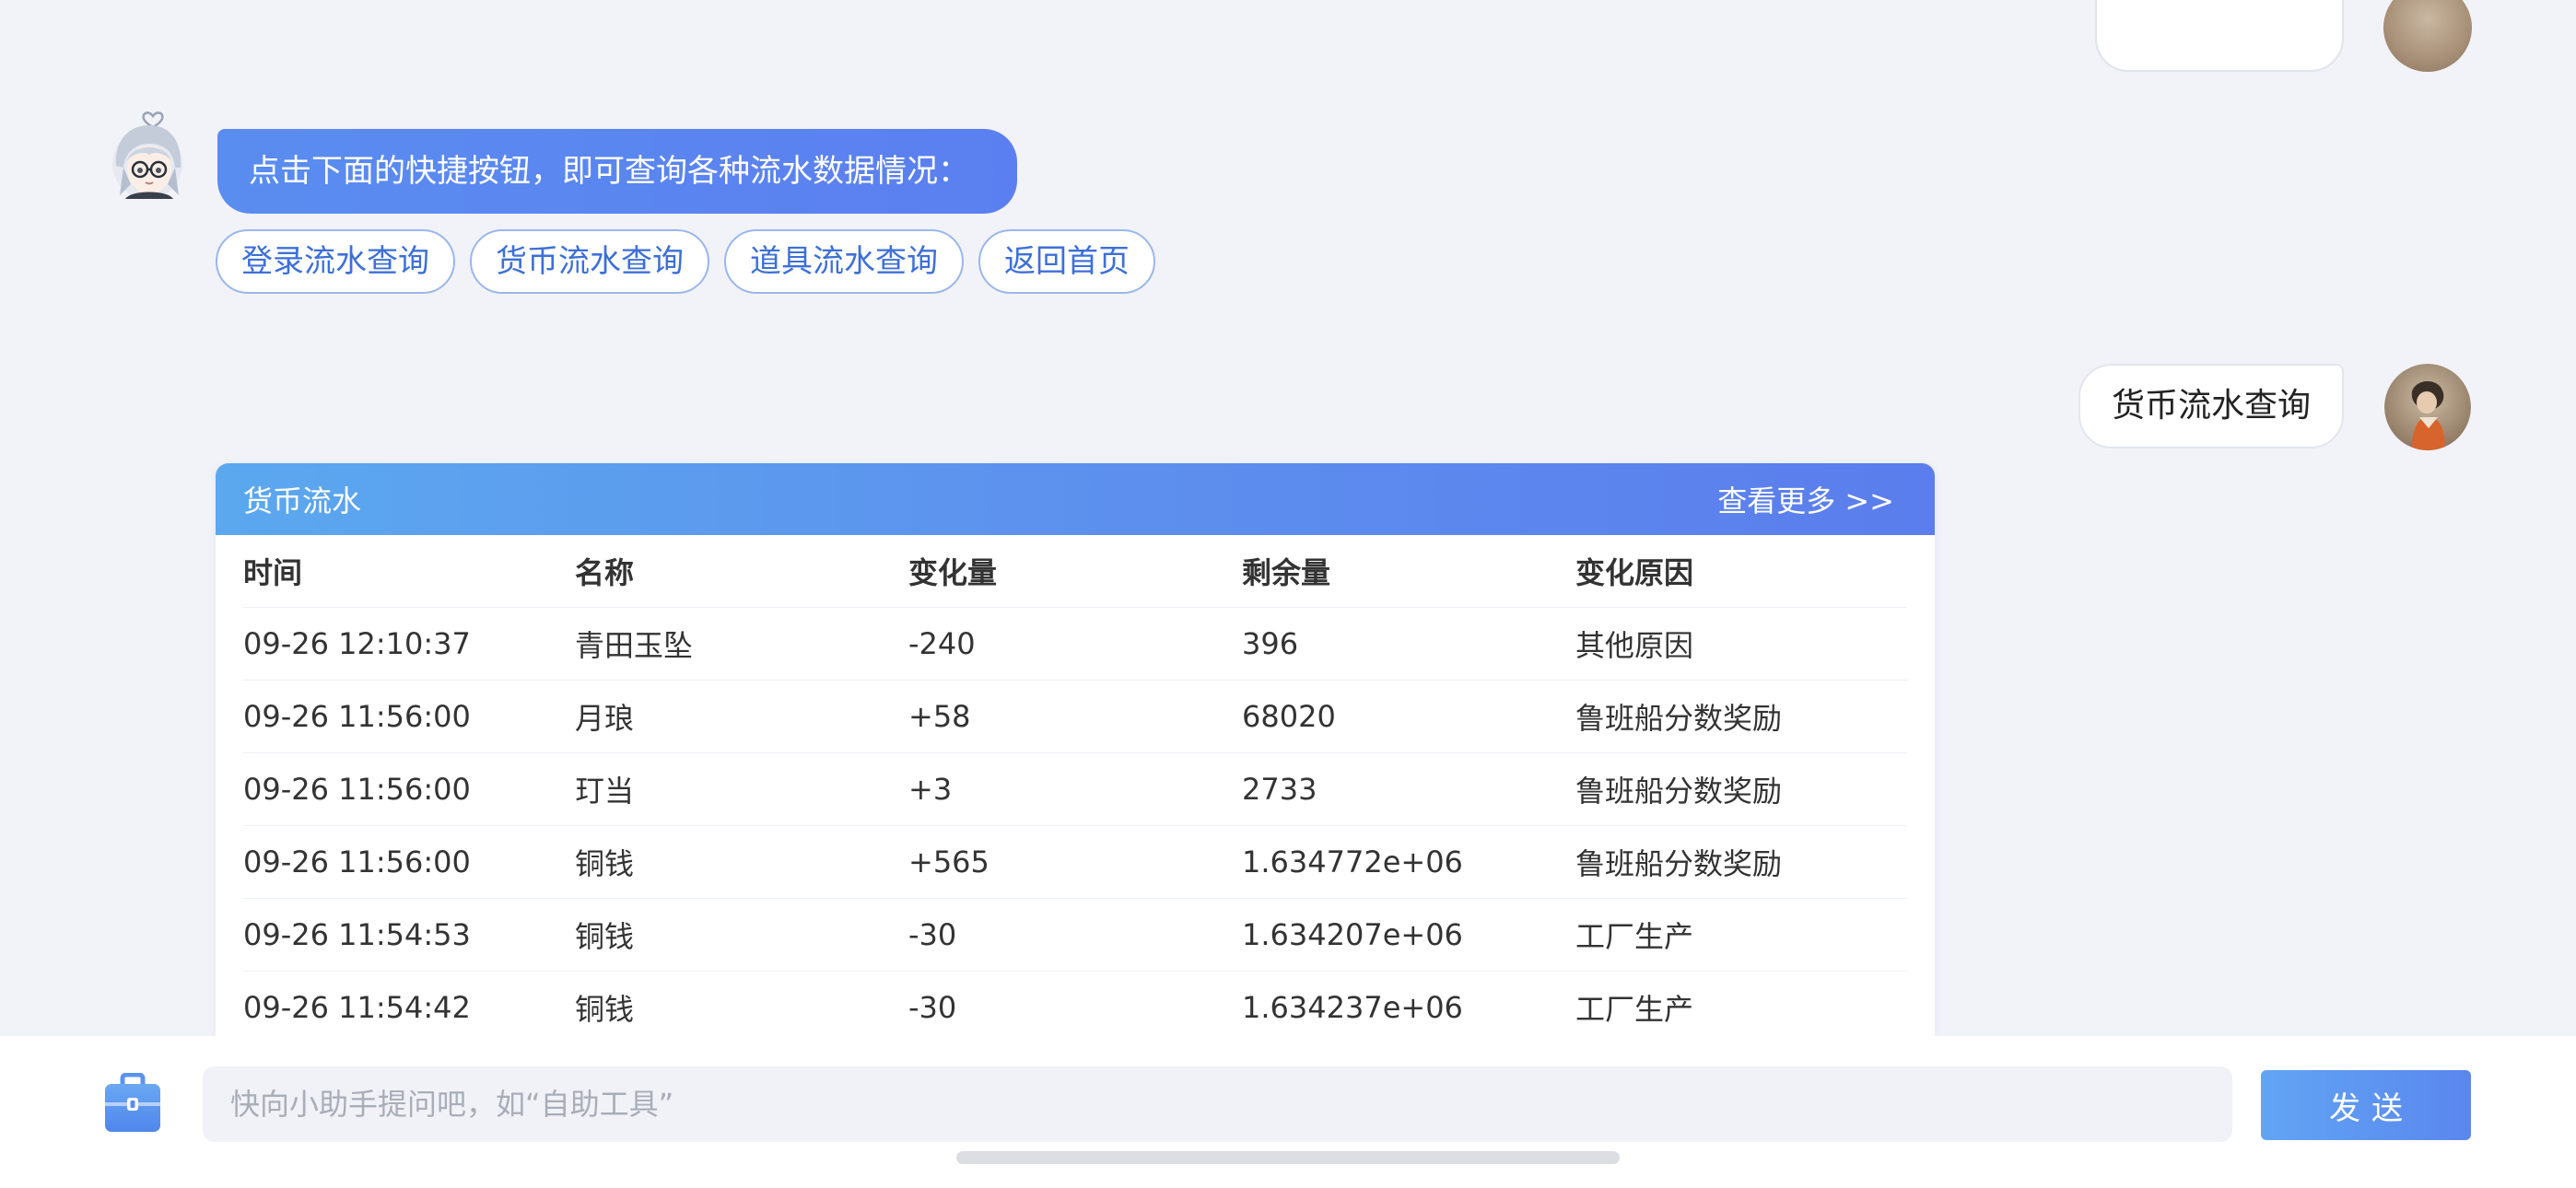  I want to click on previous-user-avatar, so click(2427, 36).